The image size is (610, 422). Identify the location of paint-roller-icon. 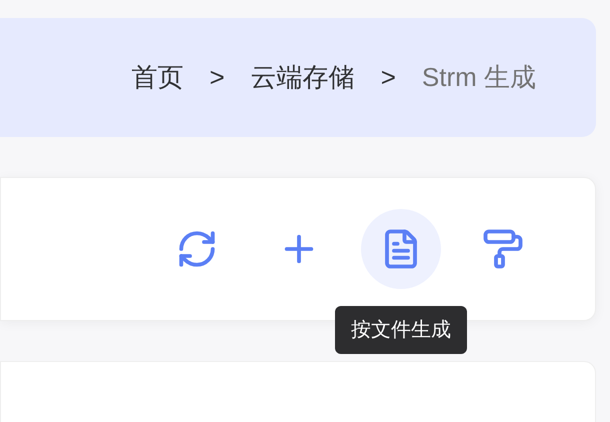
(503, 249).